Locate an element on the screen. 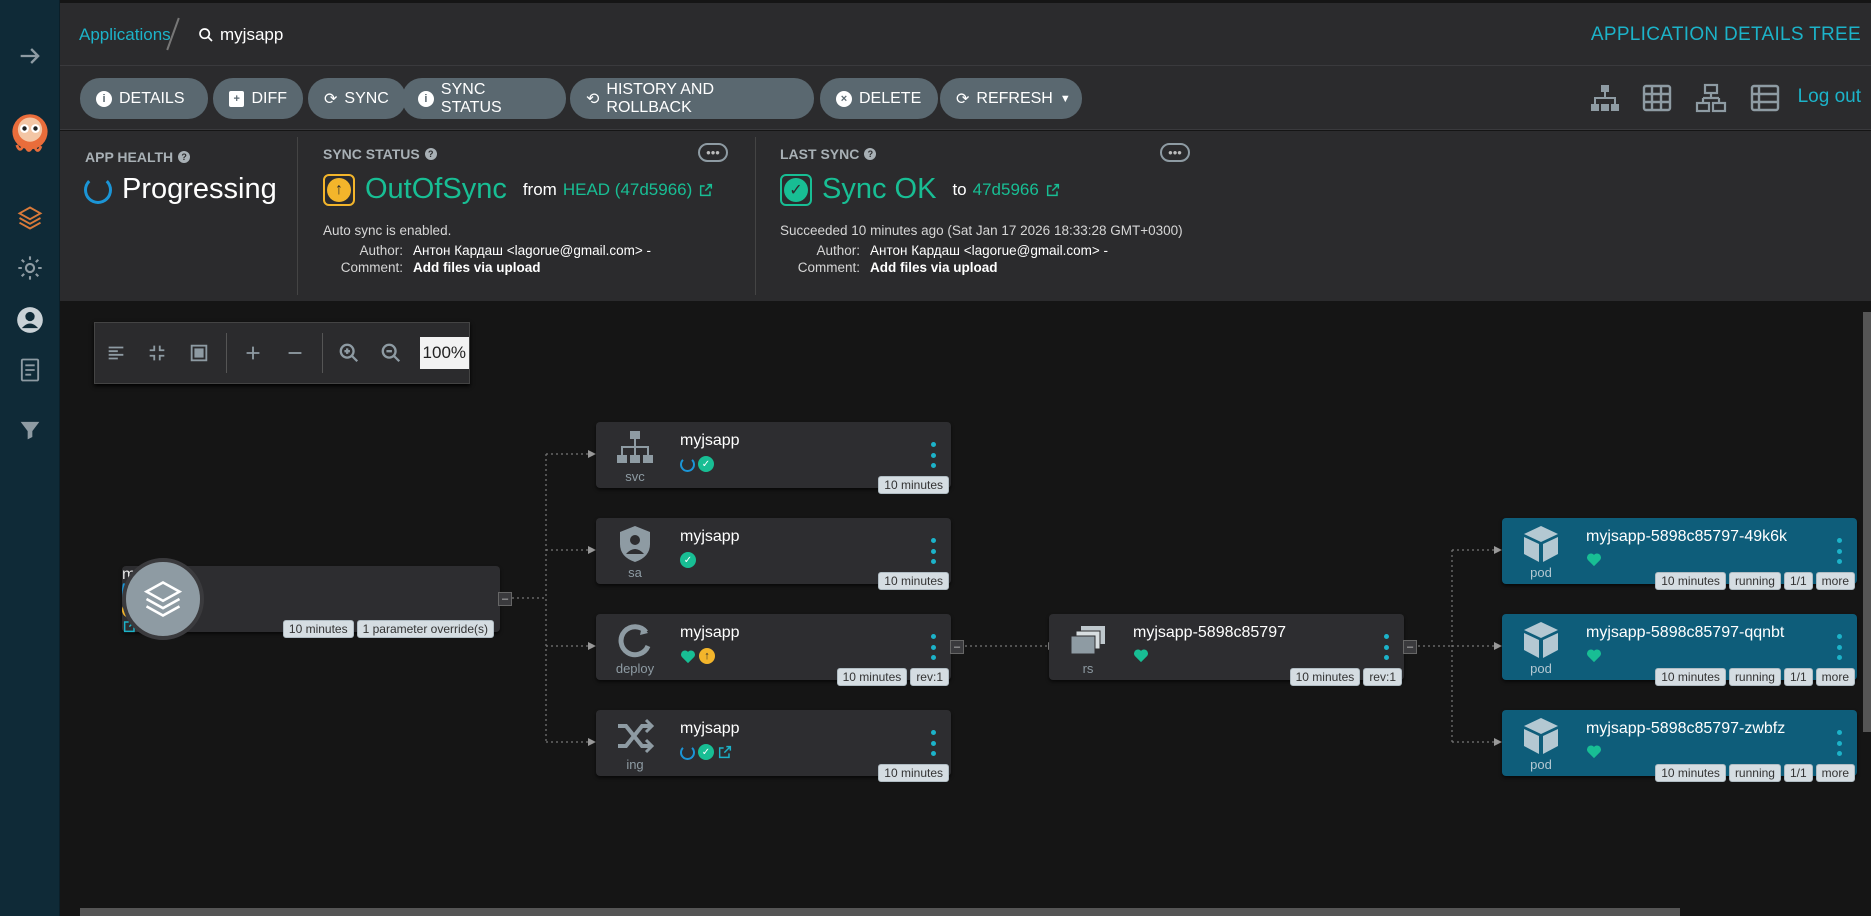 The width and height of the screenshot is (1871, 916). delete-button: × DELETE is located at coordinates (879, 98).